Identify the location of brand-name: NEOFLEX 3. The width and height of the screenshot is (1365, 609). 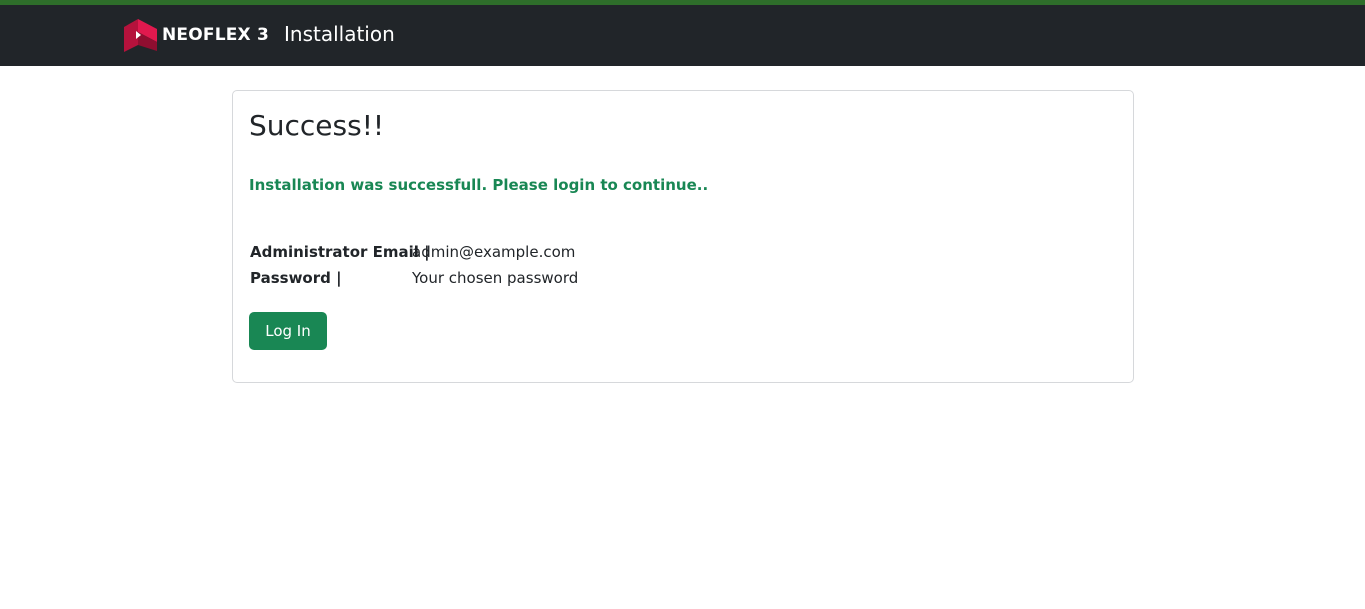
(216, 35).